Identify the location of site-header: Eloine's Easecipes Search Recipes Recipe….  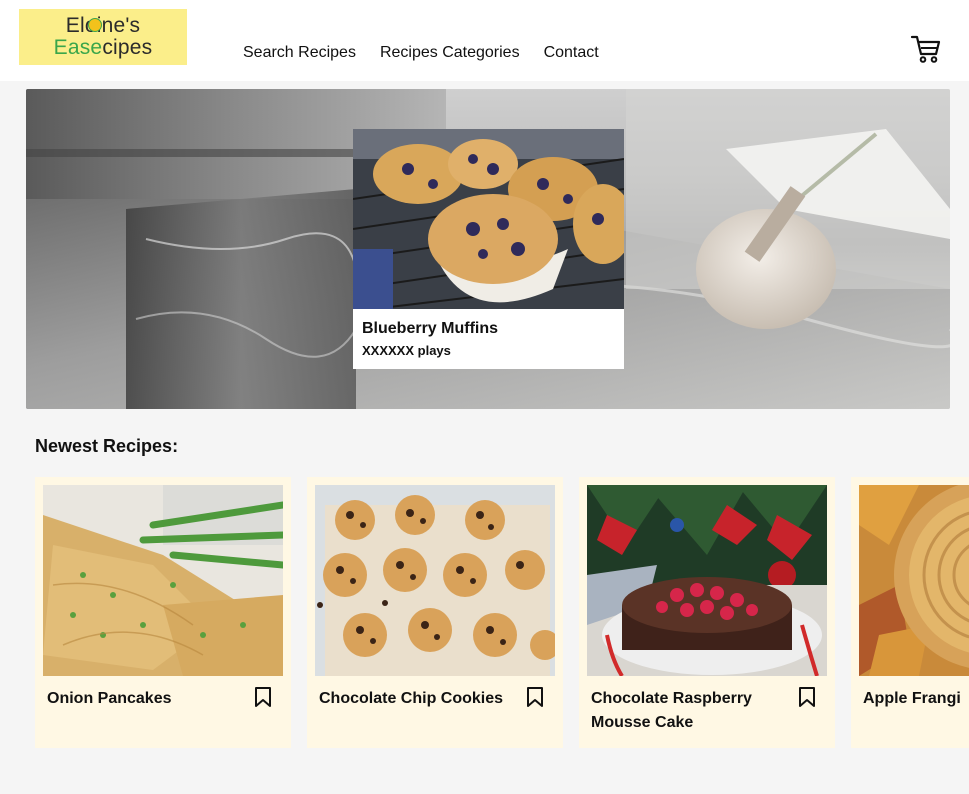
(484, 40).